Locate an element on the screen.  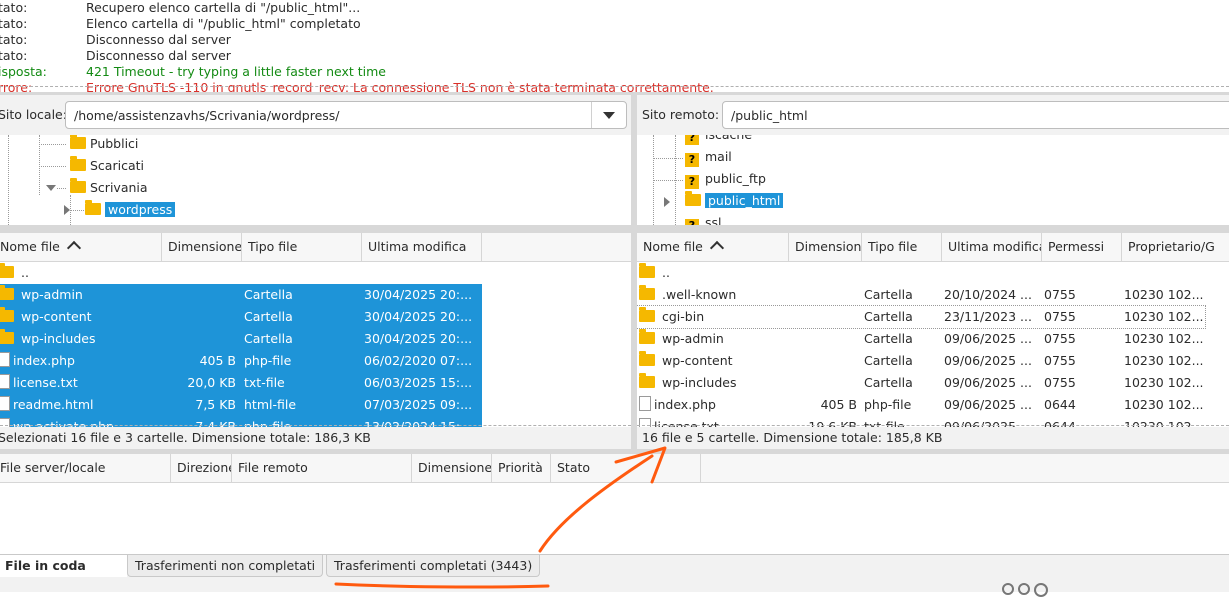
chevron-down-icon is located at coordinates (608, 115).